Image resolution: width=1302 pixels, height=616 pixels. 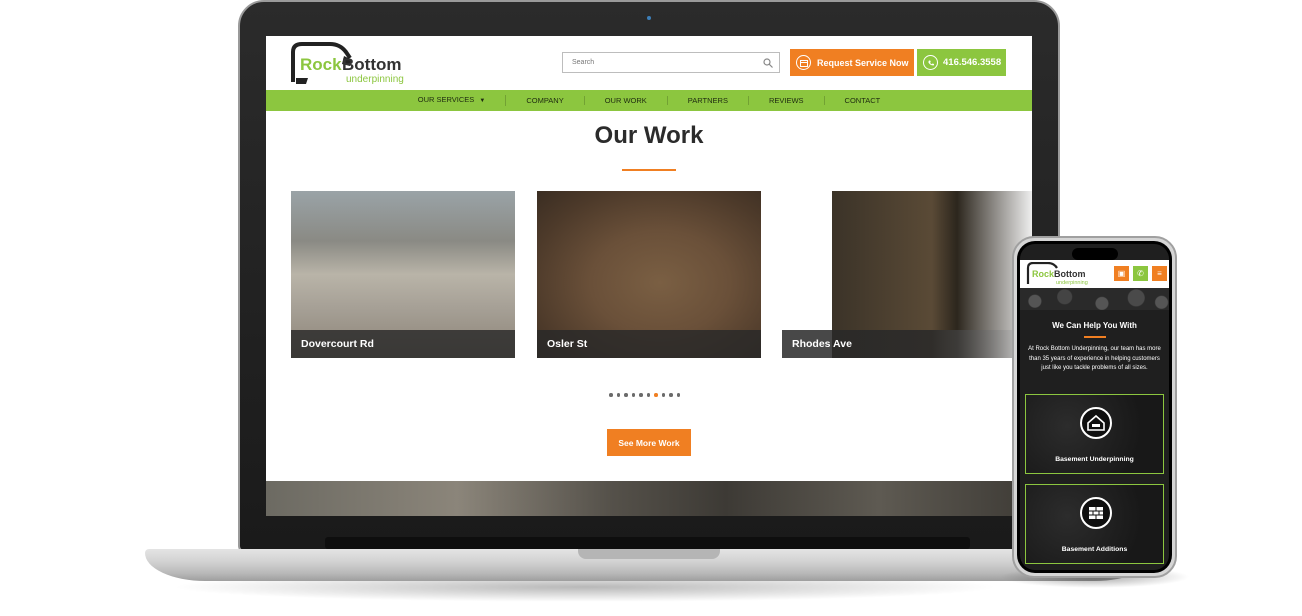 I want to click on request-service-label: Request Service Now, so click(x=863, y=62).